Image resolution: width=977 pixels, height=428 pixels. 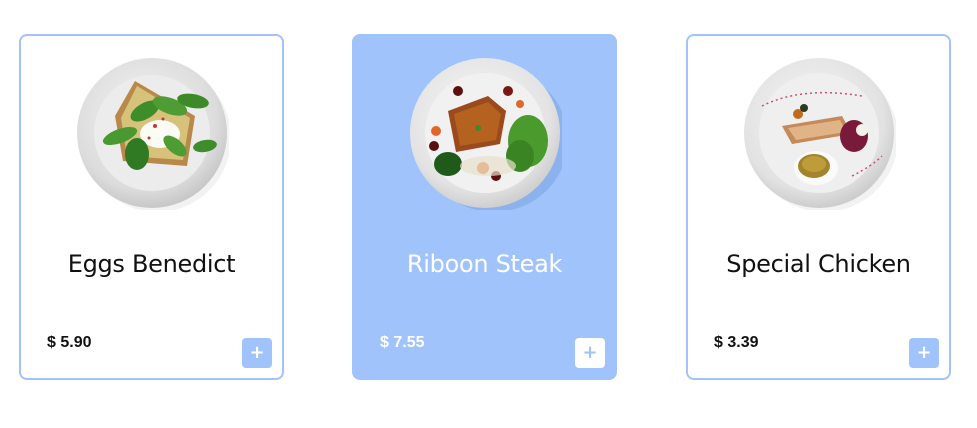 I want to click on dish-price: $ 3.39, so click(x=736, y=342).